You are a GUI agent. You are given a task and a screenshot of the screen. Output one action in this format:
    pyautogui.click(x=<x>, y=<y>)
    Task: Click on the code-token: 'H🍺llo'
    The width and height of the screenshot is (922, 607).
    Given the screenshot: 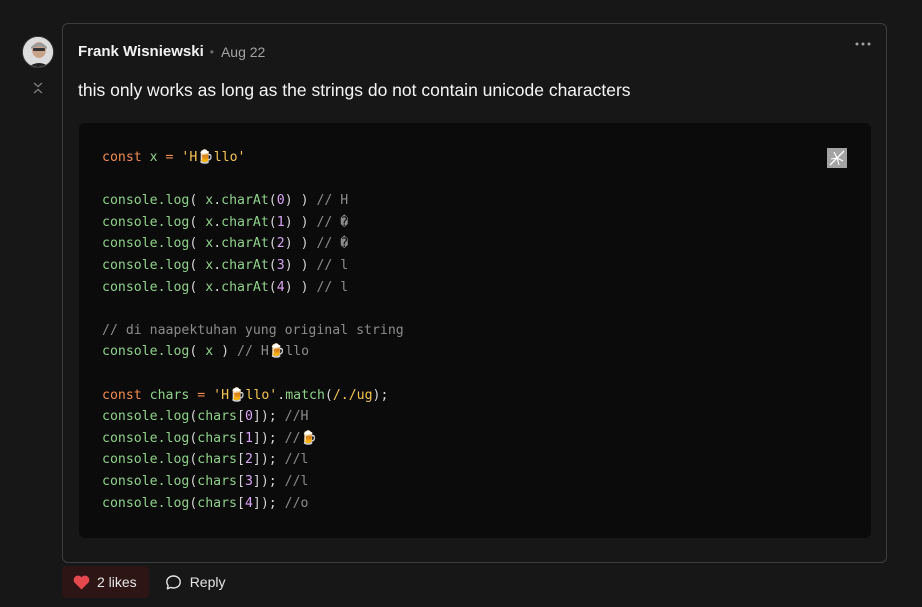 What is the action you would take?
    pyautogui.click(x=213, y=157)
    